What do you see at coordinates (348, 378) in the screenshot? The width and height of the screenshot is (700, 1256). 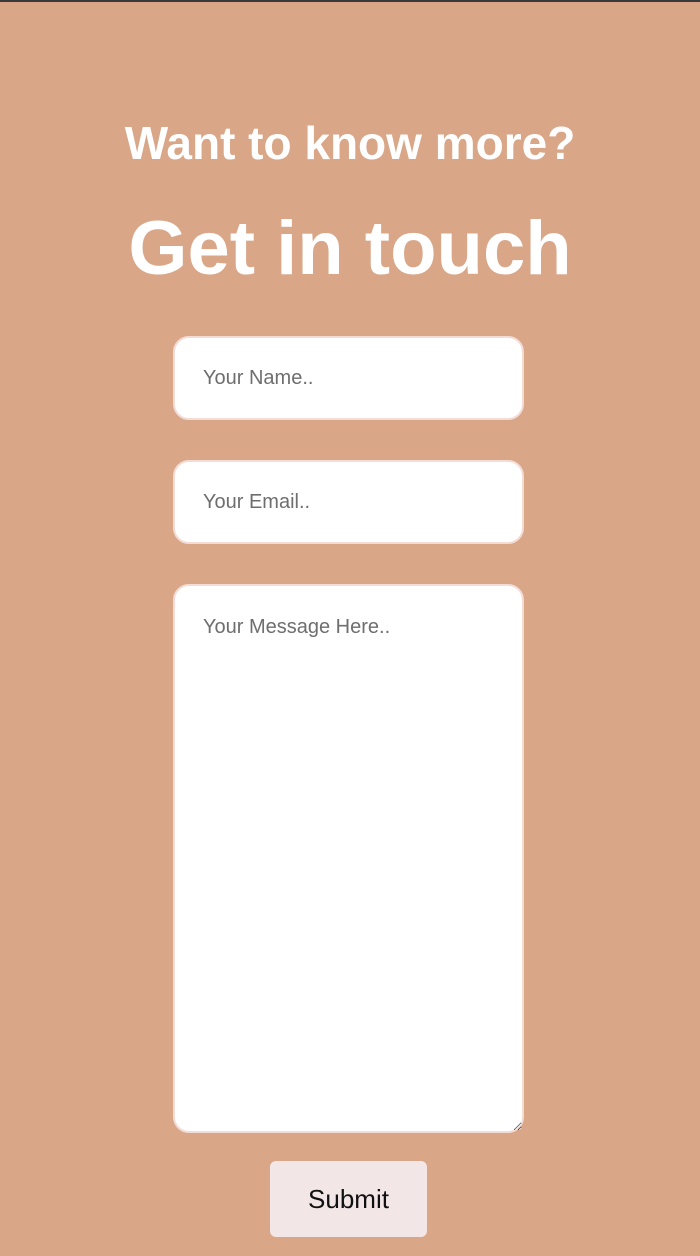 I see `name-input` at bounding box center [348, 378].